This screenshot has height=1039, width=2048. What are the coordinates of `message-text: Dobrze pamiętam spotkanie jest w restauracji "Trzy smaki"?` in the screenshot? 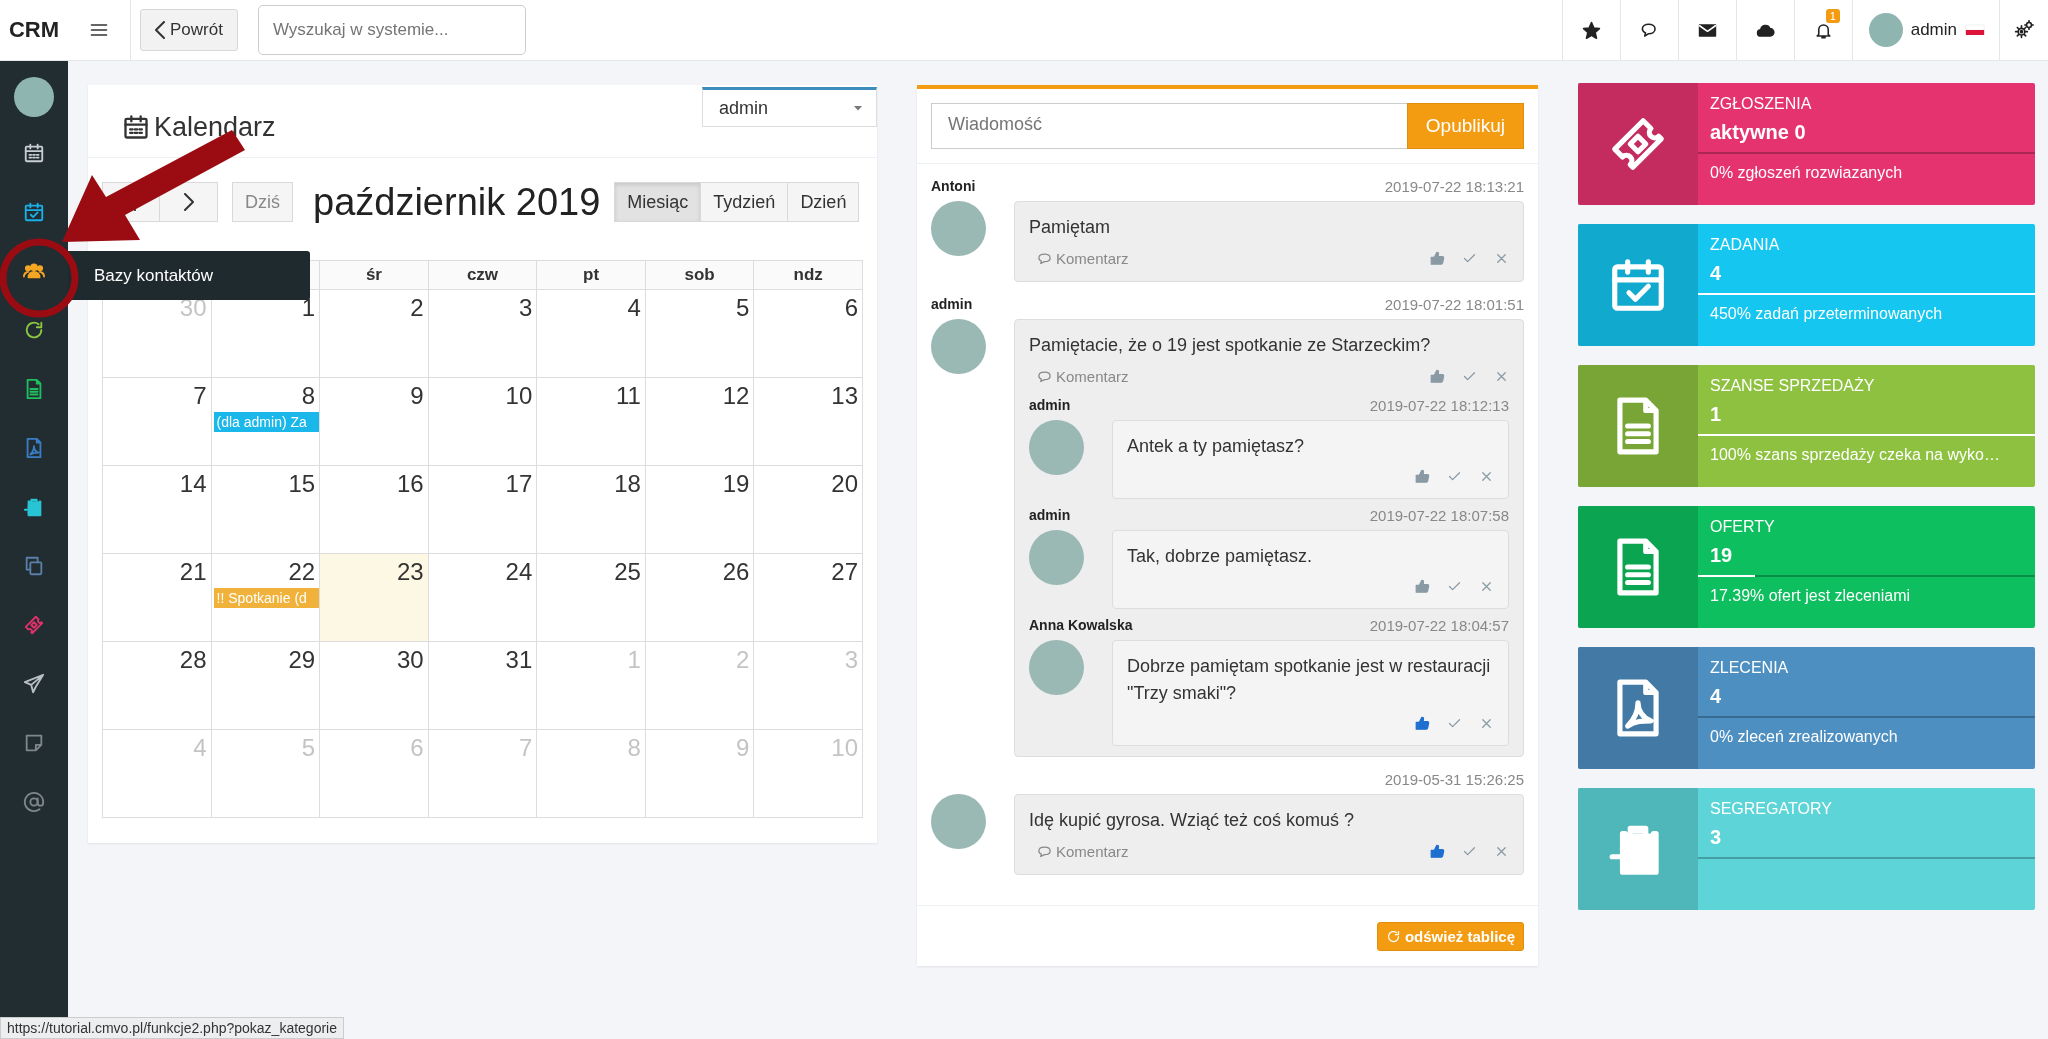 It's located at (1309, 680).